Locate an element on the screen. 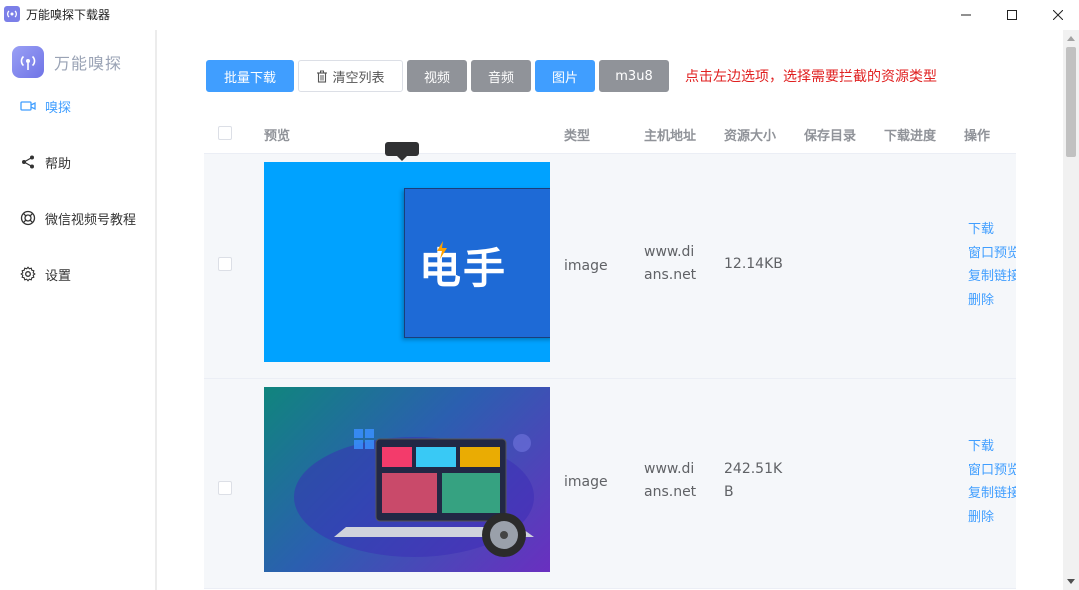 This screenshot has width=1079, height=590. sidebar-item-sniff: 嗅探 is located at coordinates (45, 106).